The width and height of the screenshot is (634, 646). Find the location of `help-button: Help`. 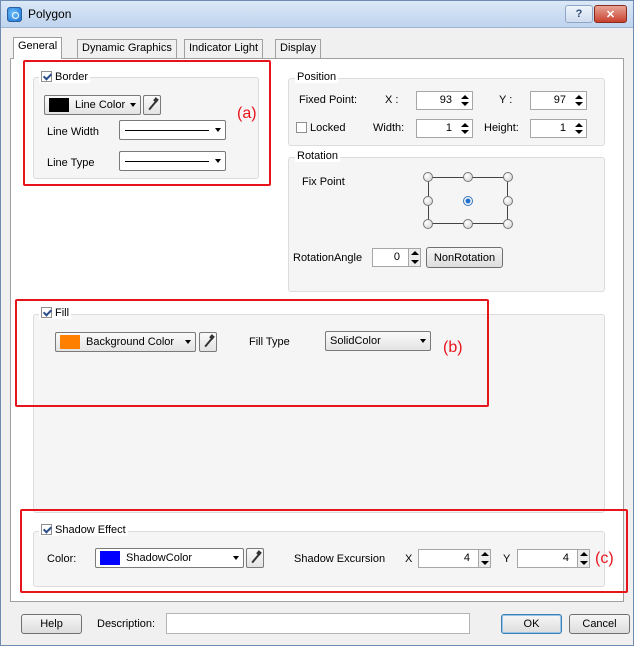

help-button: Help is located at coordinates (51, 624).